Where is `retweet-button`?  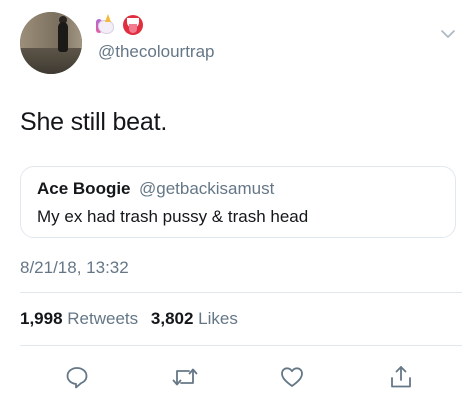
retweet-button is located at coordinates (185, 377).